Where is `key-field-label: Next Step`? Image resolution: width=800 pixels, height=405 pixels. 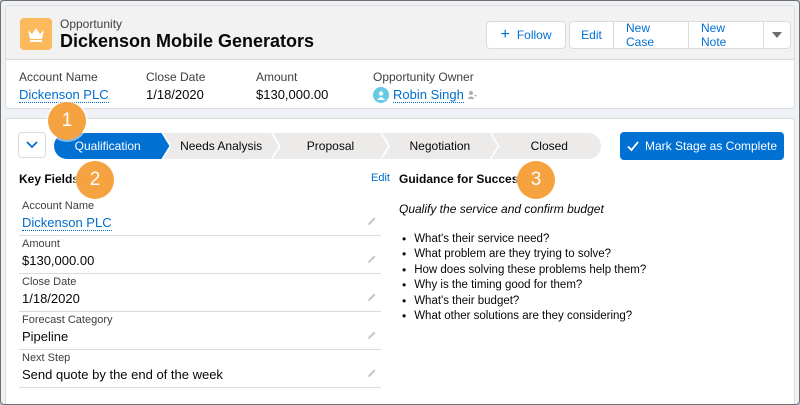 key-field-label: Next Step is located at coordinates (46, 358).